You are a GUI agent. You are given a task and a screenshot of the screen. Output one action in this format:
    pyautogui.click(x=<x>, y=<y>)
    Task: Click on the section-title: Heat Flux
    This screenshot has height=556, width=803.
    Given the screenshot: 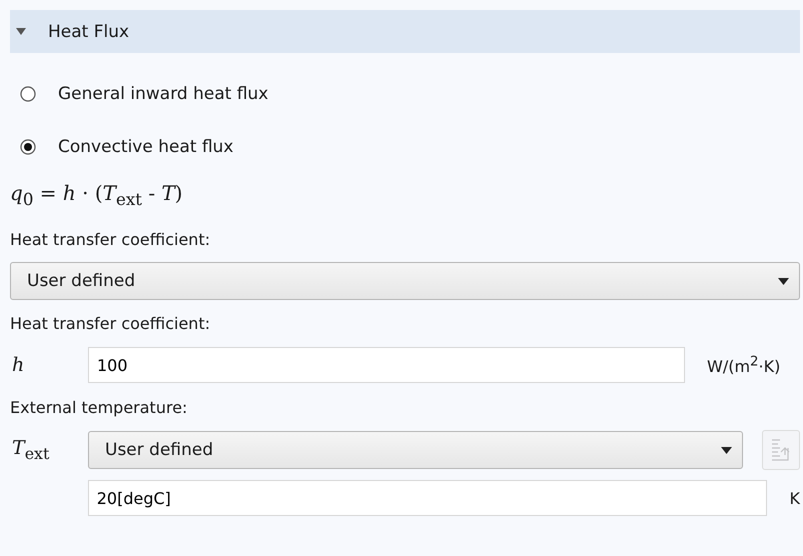 What is the action you would take?
    pyautogui.click(x=89, y=32)
    